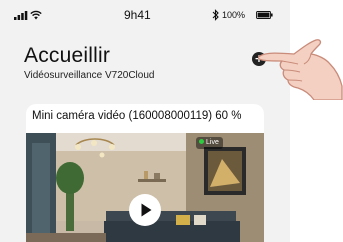 Image resolution: width=343 pixels, height=242 pixels. Describe the element at coordinates (36, 15) in the screenshot. I see `wifi-icon` at that location.